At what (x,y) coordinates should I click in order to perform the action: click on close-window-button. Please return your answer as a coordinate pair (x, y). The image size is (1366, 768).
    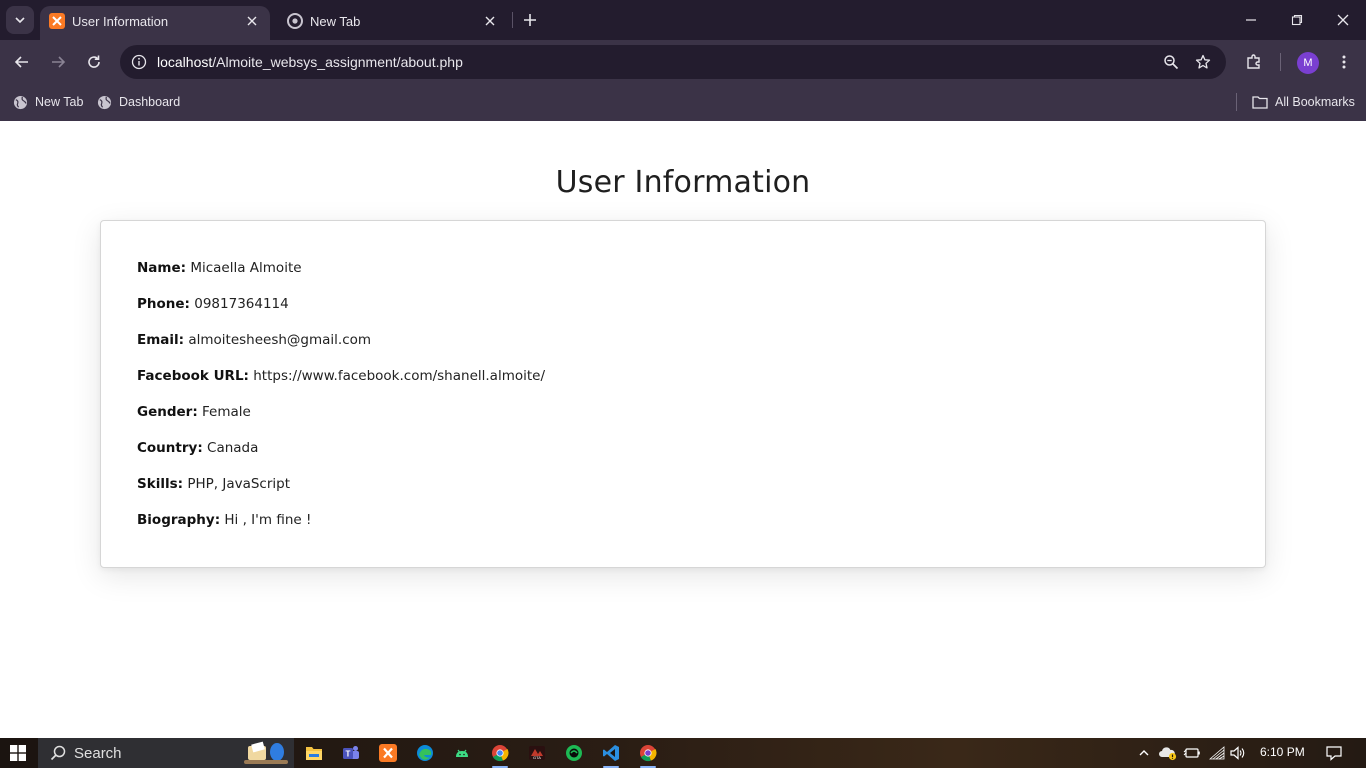
    Looking at the image, I should click on (1343, 20).